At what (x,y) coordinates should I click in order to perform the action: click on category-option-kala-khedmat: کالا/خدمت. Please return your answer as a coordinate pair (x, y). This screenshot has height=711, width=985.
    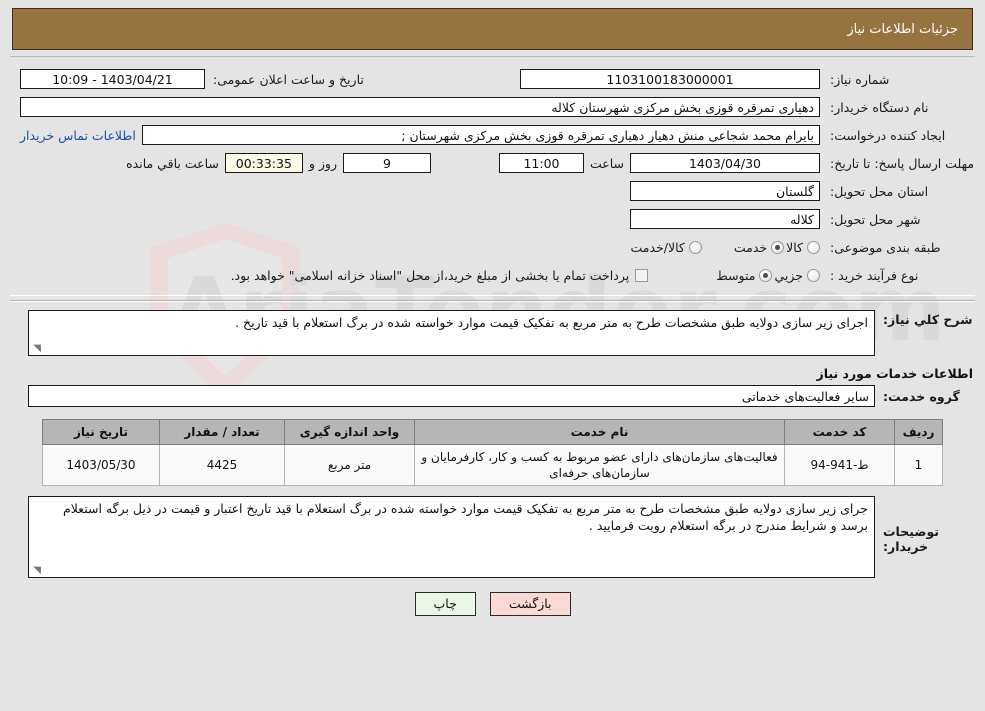
    Looking at the image, I should click on (665, 247).